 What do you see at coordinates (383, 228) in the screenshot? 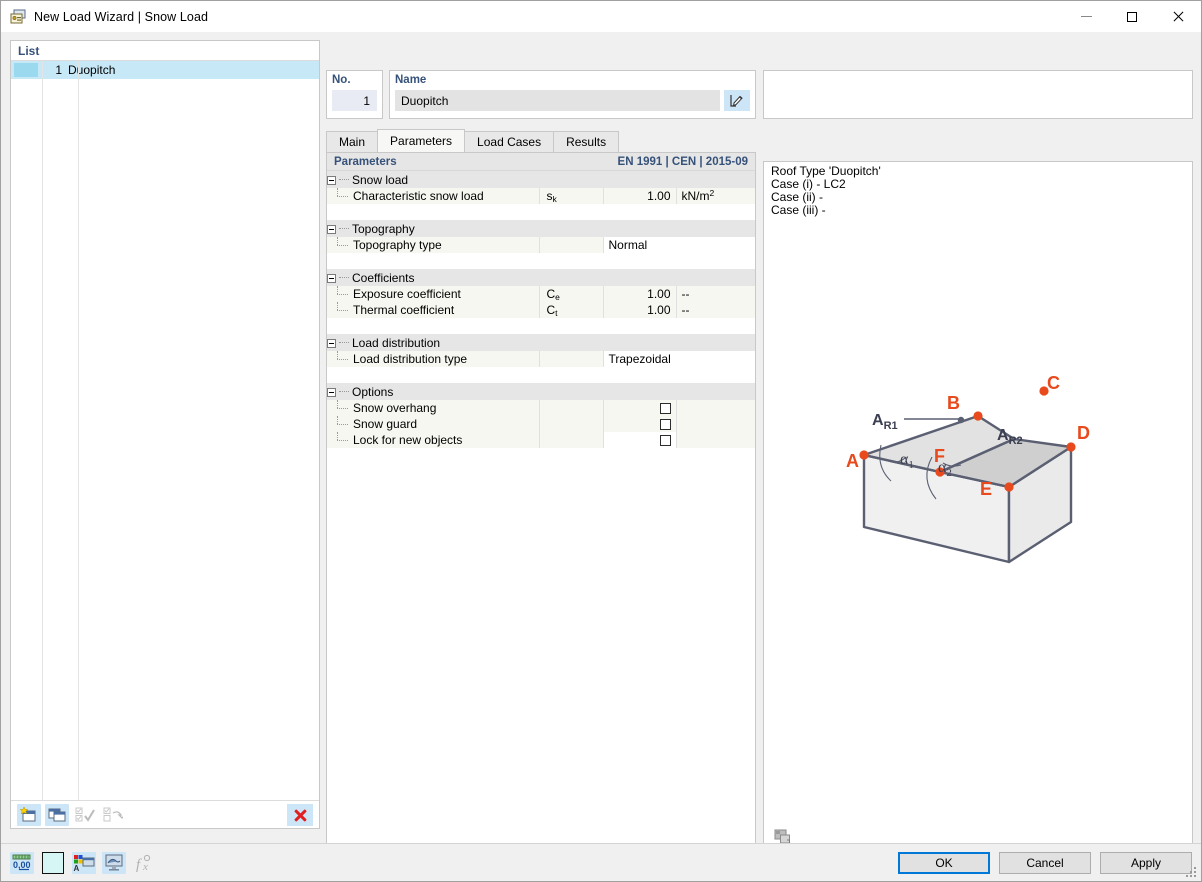
I see `group-label: Topography` at bounding box center [383, 228].